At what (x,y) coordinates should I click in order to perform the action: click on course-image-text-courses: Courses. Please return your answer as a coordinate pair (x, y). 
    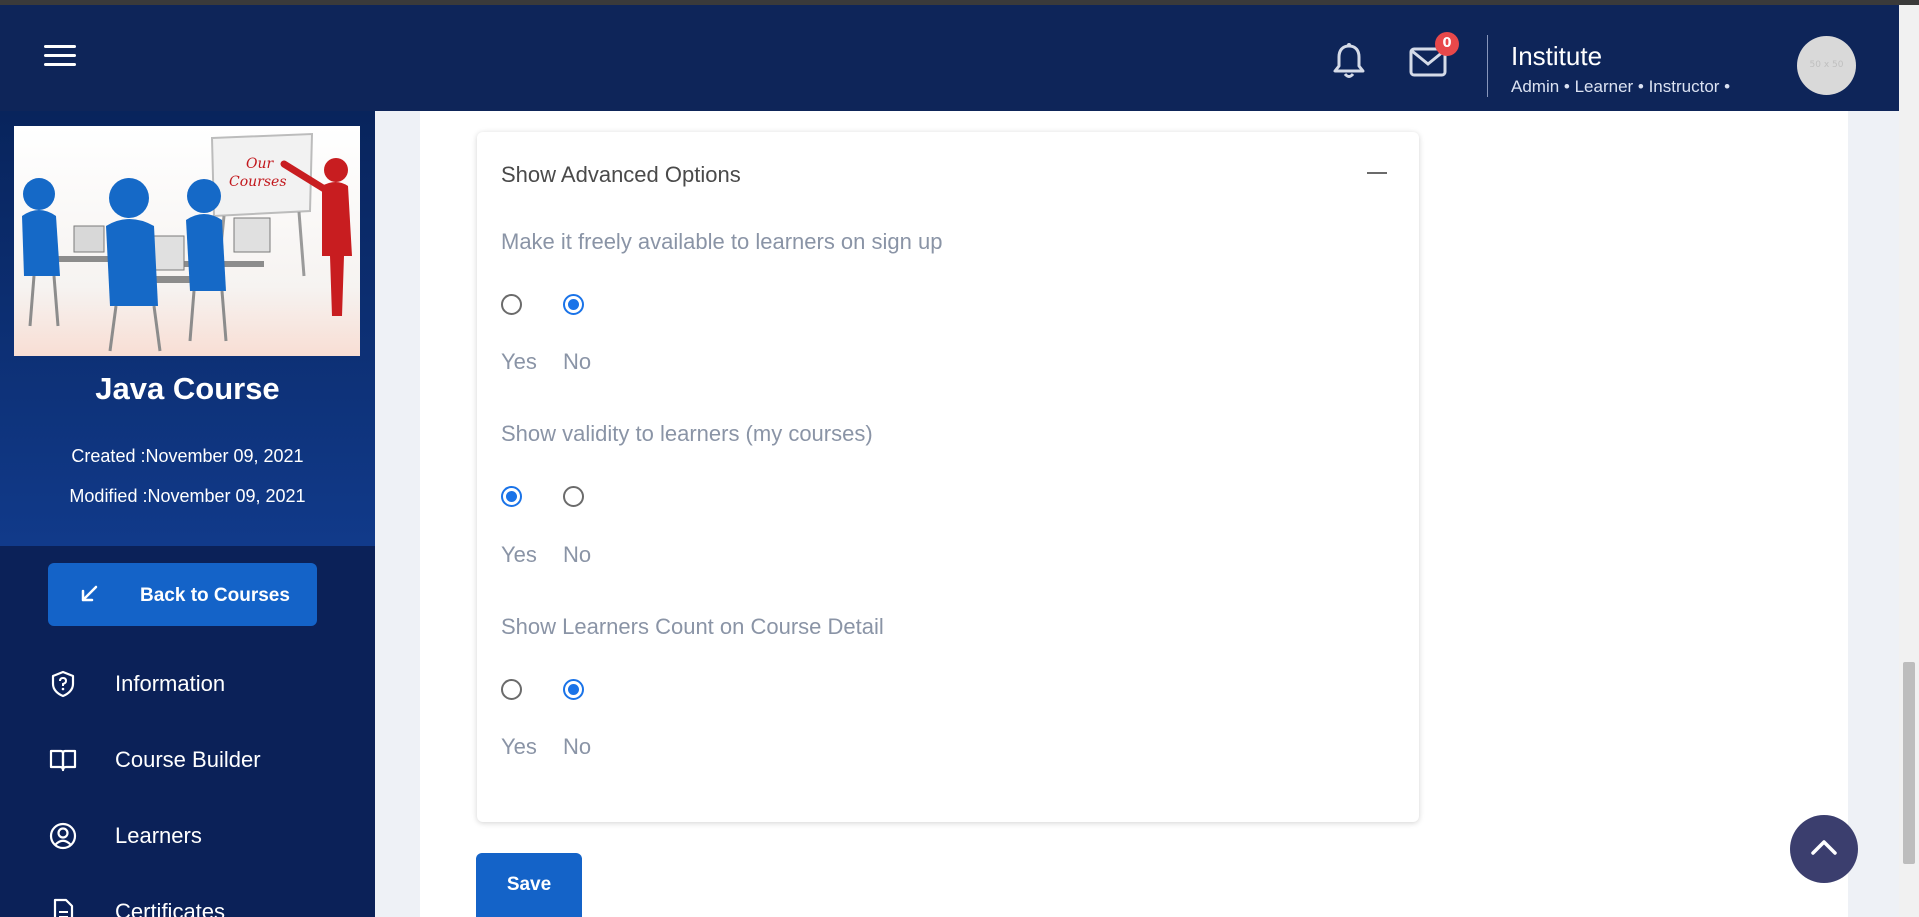
    Looking at the image, I should click on (258, 182).